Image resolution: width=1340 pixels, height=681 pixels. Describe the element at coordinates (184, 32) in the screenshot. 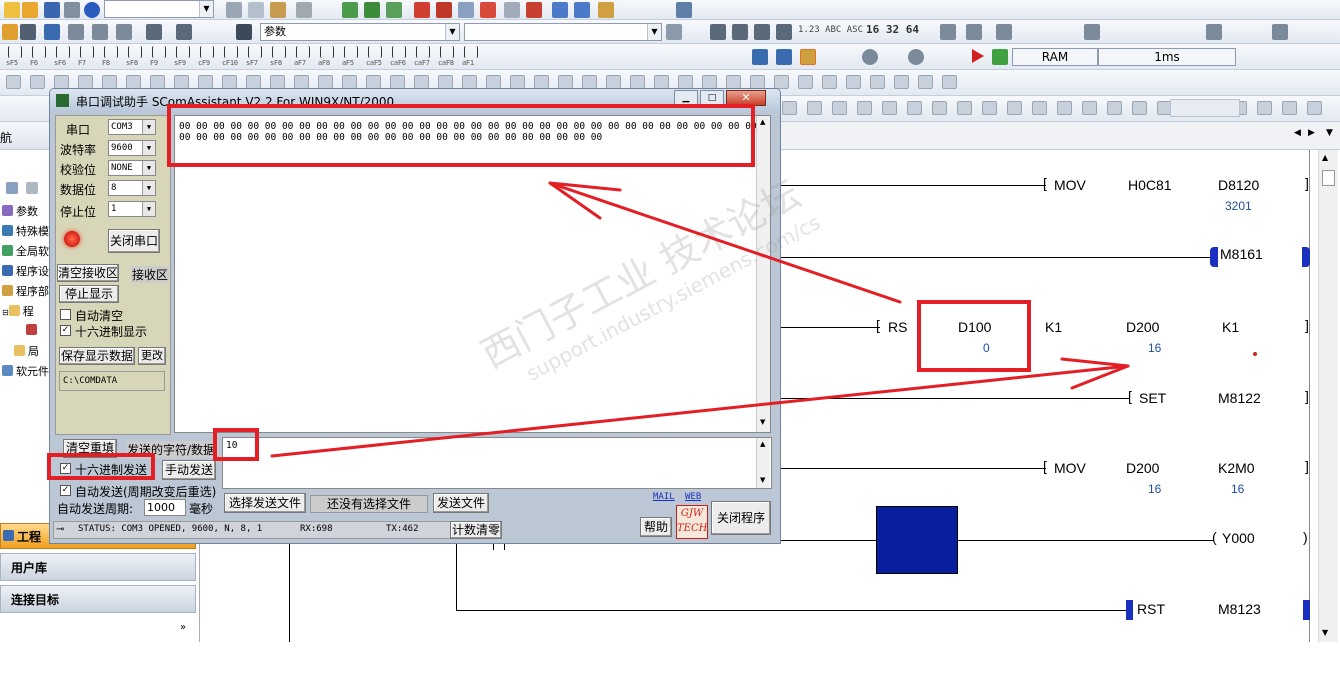

I see `param-icon` at that location.